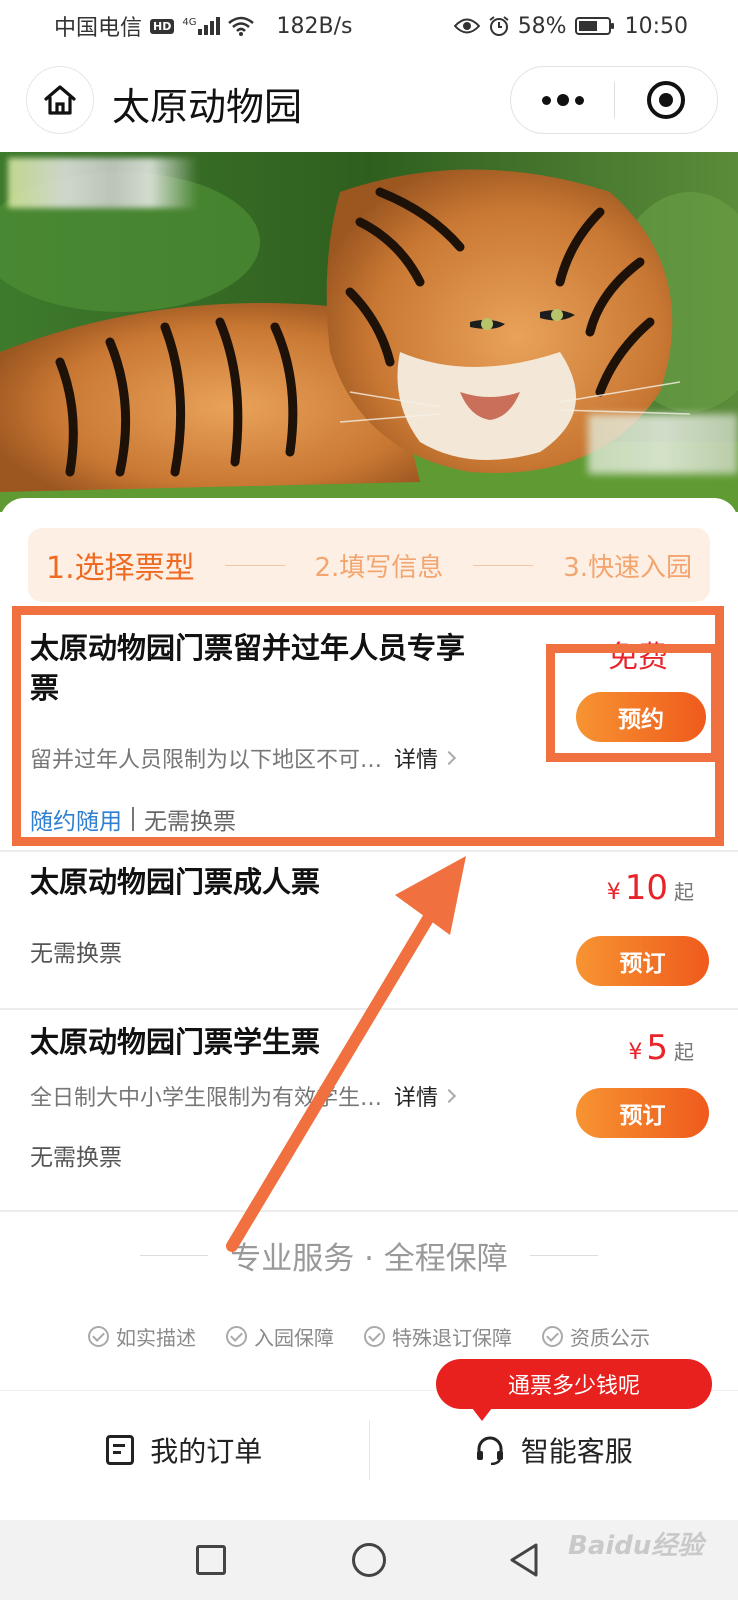 The height and width of the screenshot is (1600, 738). I want to click on guarantee-item: 特殊退订保障, so click(438, 1336).